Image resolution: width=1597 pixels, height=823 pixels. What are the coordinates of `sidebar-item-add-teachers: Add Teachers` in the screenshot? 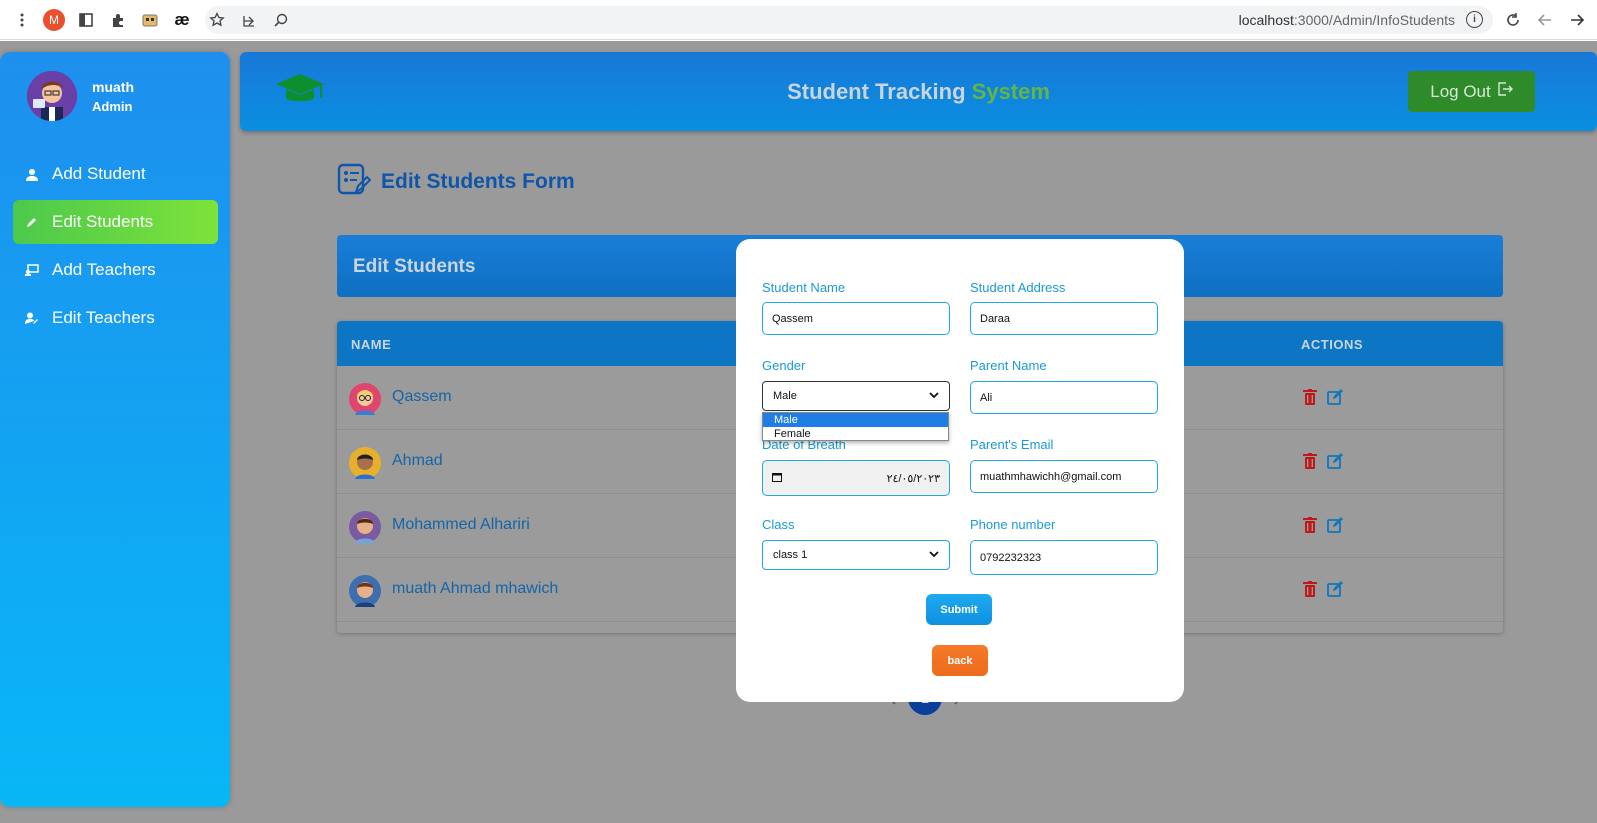 It's located at (115, 270).